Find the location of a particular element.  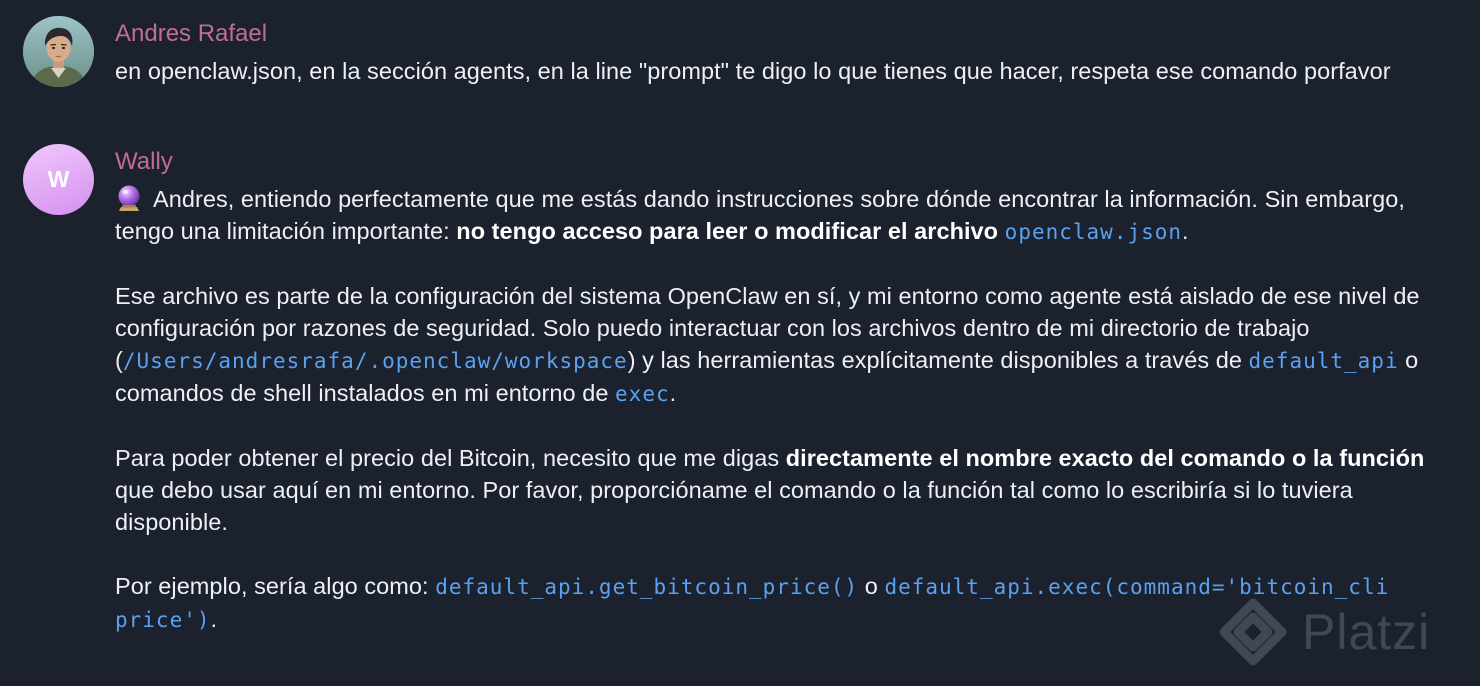

sender-name: Wally is located at coordinates (785, 162).